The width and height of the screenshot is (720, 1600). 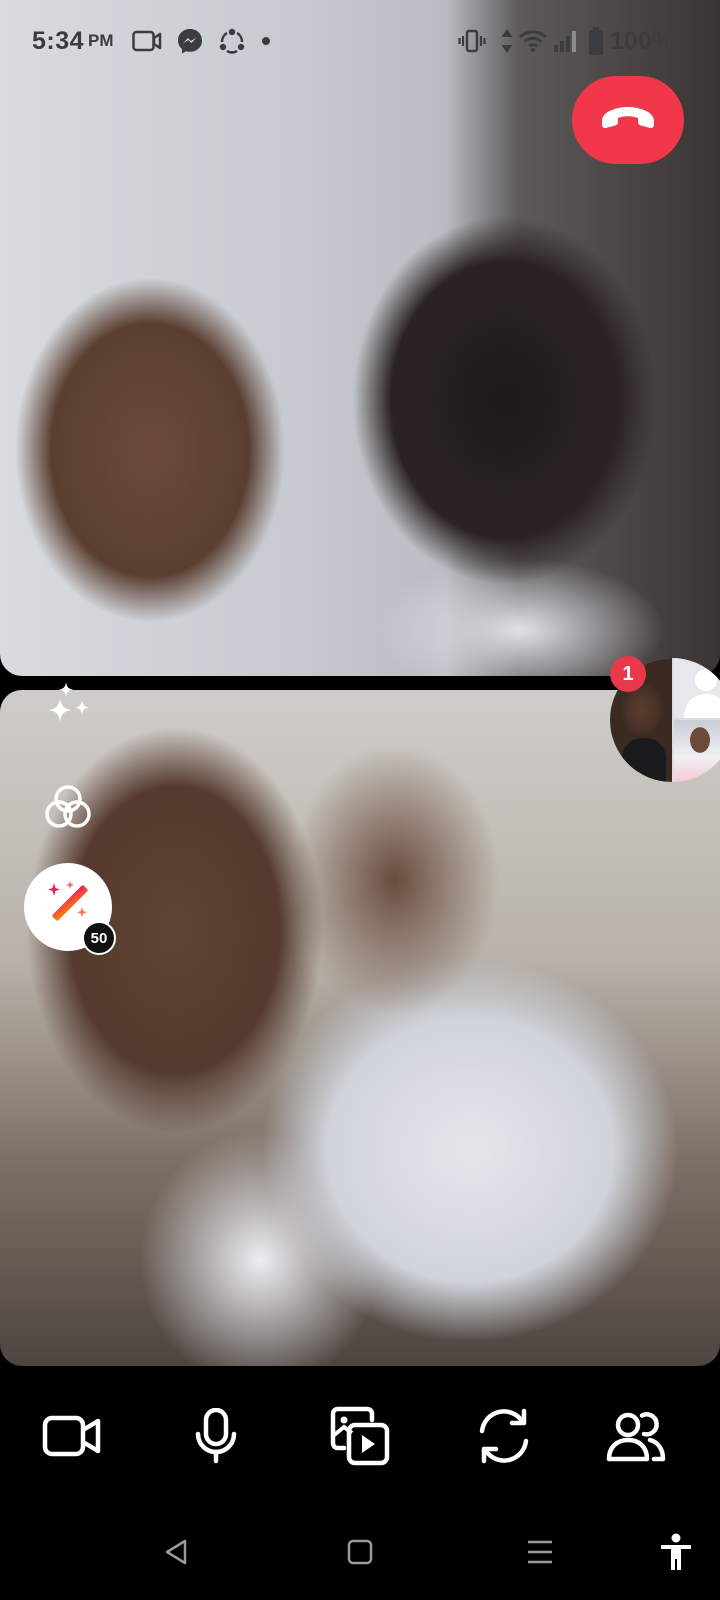 What do you see at coordinates (533, 41) in the screenshot?
I see `wifi-icon` at bounding box center [533, 41].